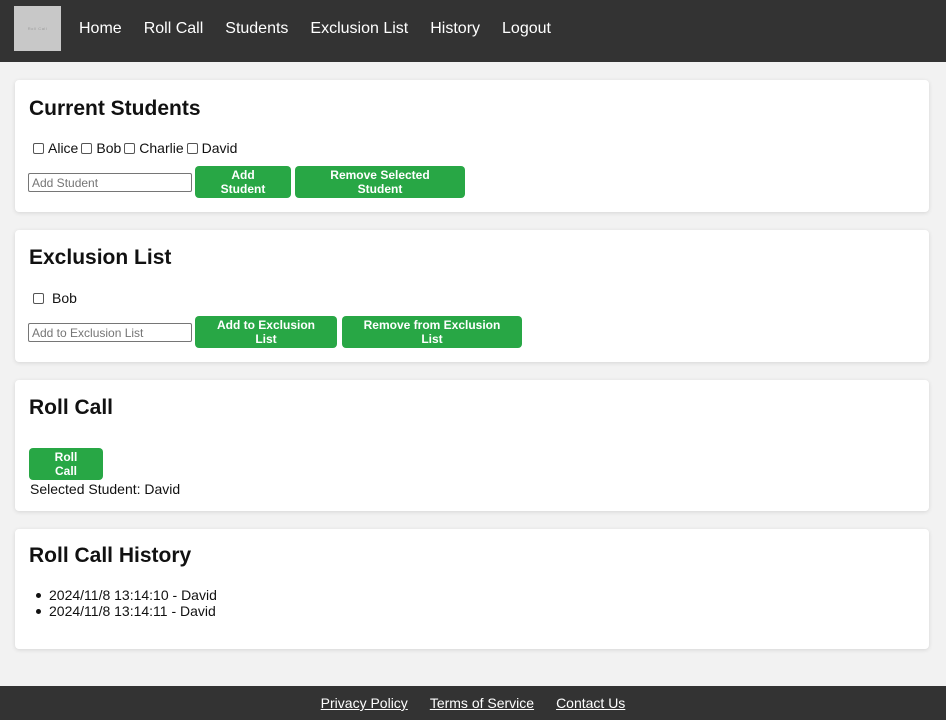 The image size is (946, 720). I want to click on exclusion-checkbox-list: Bob, so click(53, 298).